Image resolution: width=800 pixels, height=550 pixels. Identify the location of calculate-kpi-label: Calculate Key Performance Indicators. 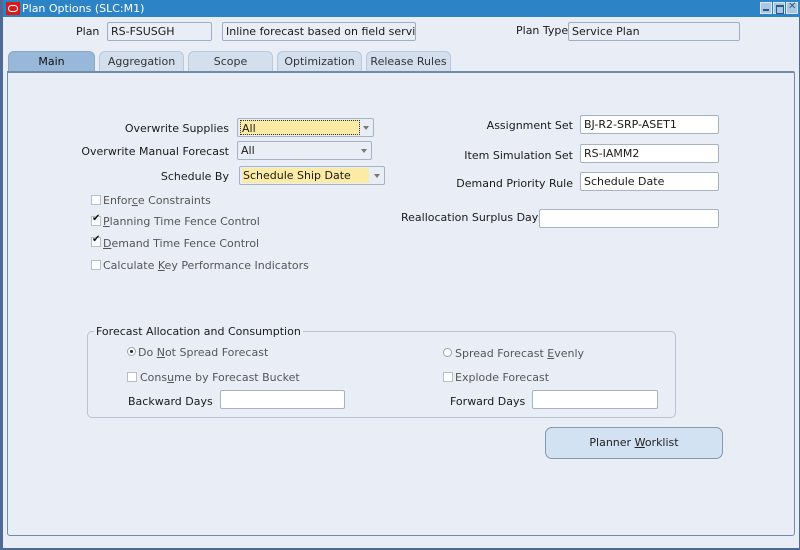
(206, 265).